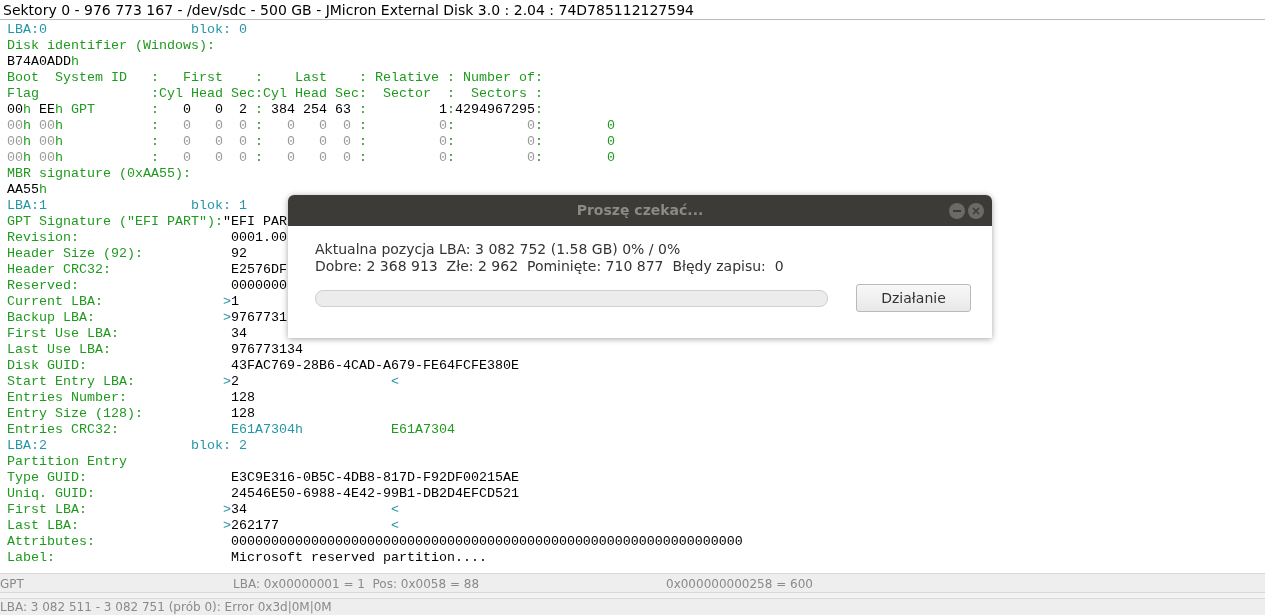 Image resolution: width=1265 pixels, height=615 pixels. What do you see at coordinates (127, 334) in the screenshot?
I see `text-line: First Use LBA: 34` at bounding box center [127, 334].